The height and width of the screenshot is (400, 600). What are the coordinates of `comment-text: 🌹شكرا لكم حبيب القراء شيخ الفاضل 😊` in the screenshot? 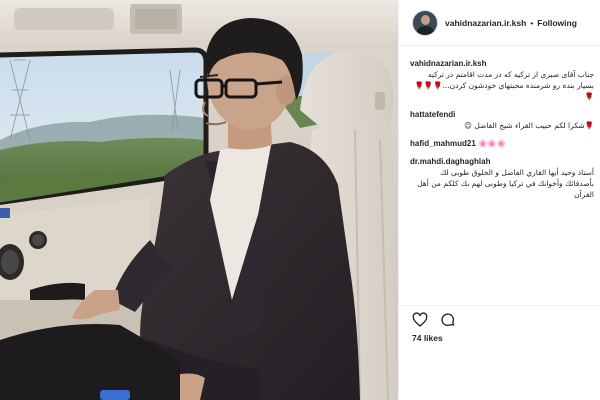 It's located at (529, 125).